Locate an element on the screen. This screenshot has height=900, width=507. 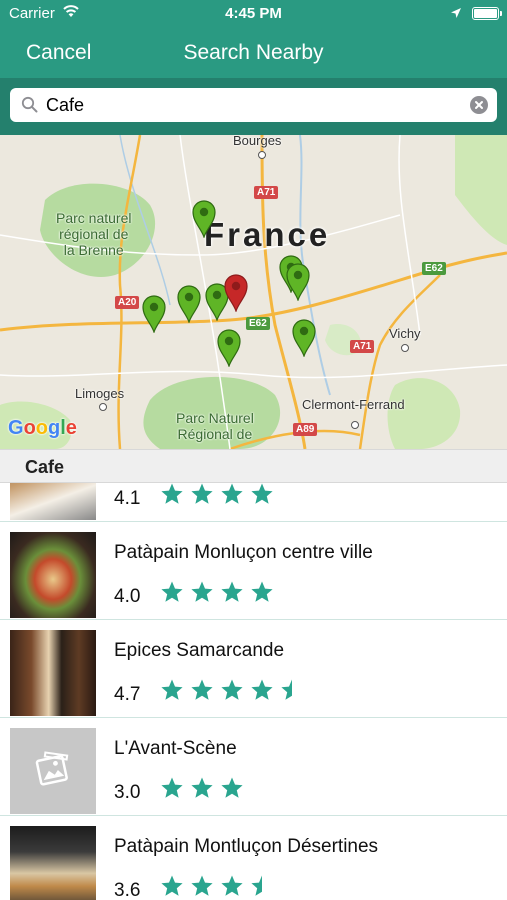
search-icon is located at coordinates (30, 107).